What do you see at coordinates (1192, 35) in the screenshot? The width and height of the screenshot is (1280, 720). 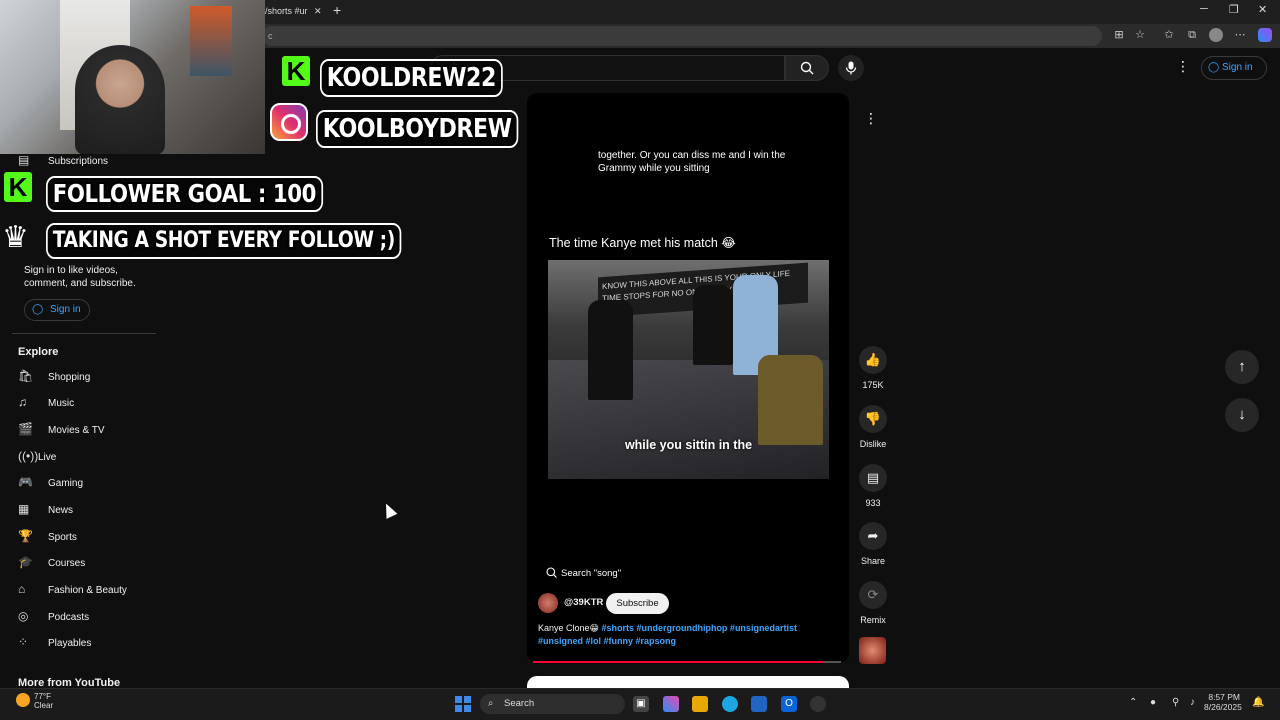 I see `collections-icon: ⧉` at bounding box center [1192, 35].